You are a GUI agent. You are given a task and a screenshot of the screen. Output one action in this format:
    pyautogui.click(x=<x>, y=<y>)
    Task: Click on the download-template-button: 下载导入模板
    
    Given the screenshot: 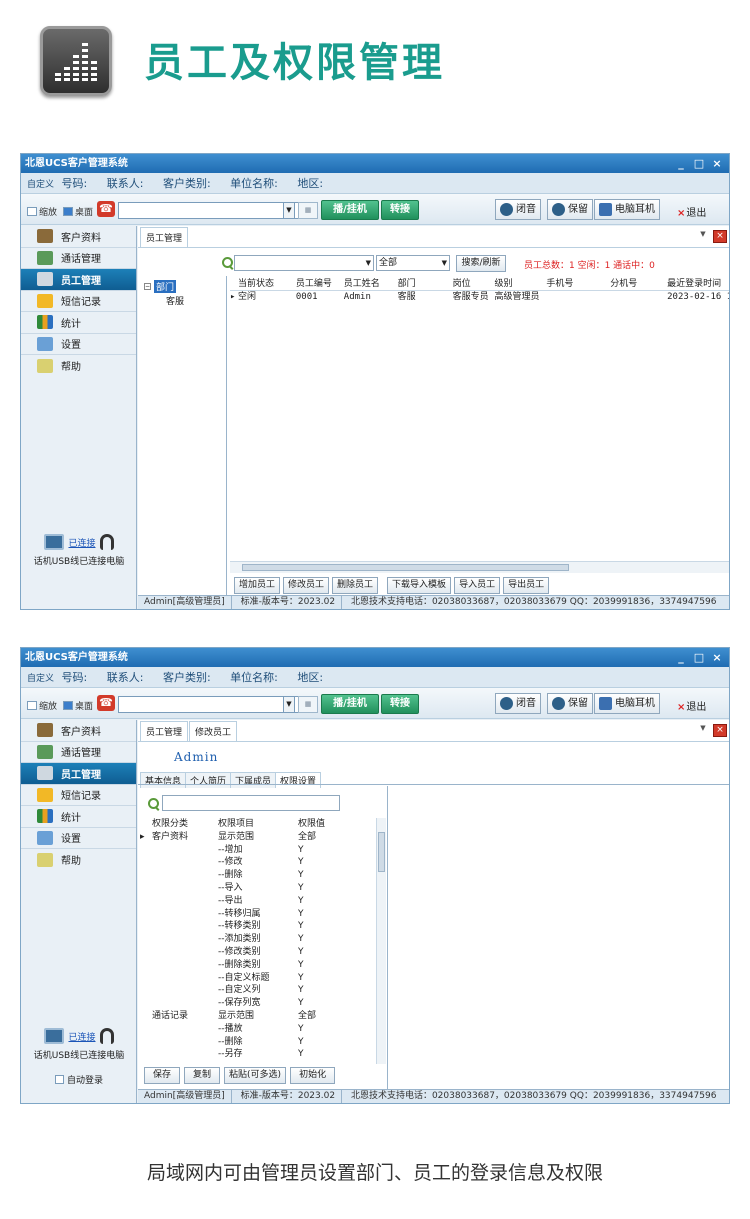 What is the action you would take?
    pyautogui.click(x=419, y=585)
    